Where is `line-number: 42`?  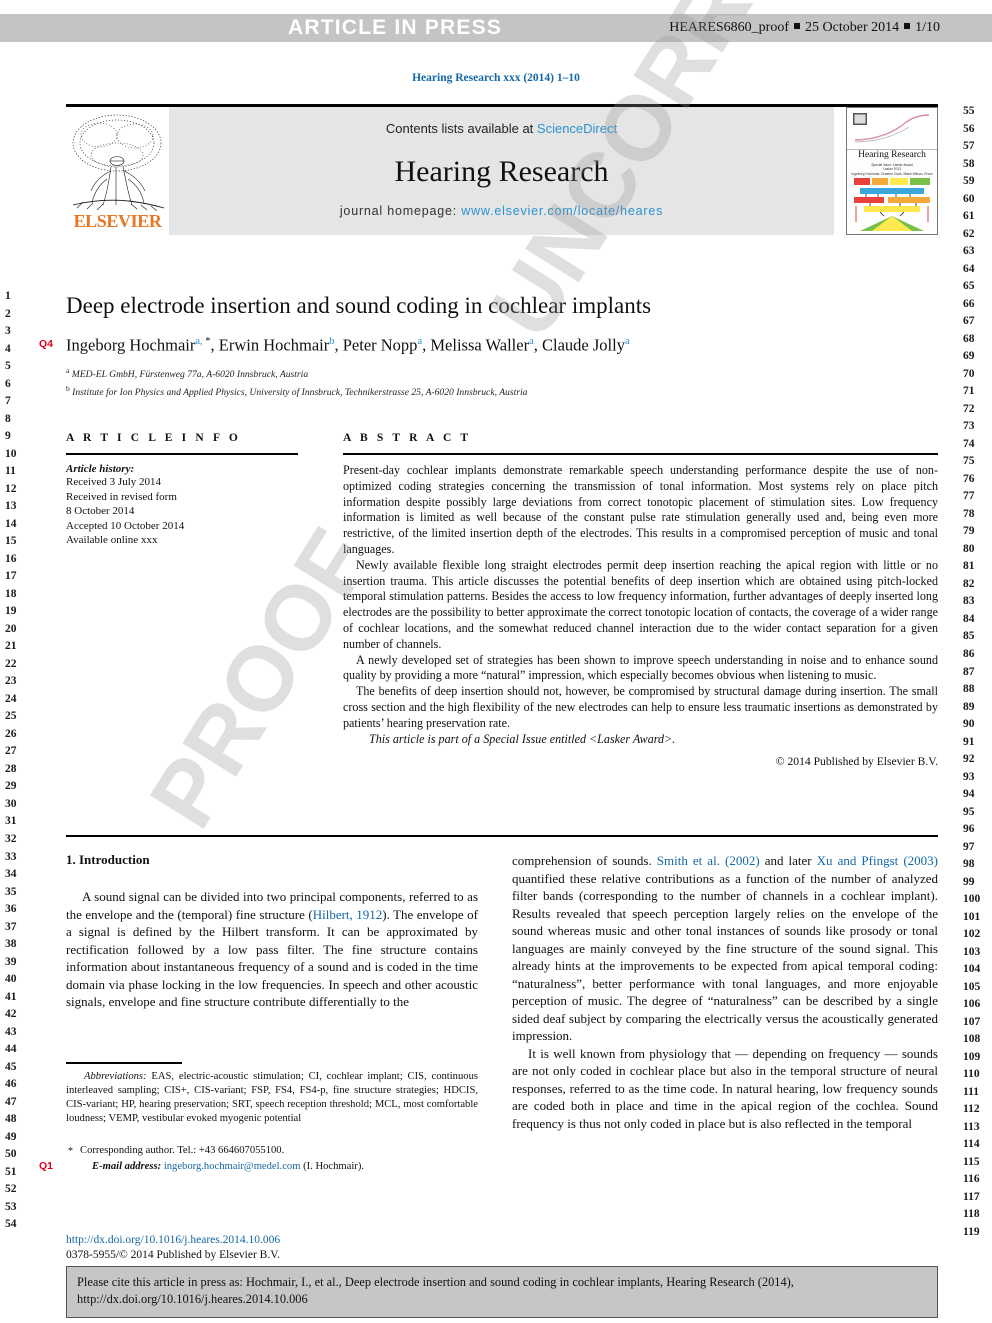
line-number: 42 is located at coordinates (11, 1014).